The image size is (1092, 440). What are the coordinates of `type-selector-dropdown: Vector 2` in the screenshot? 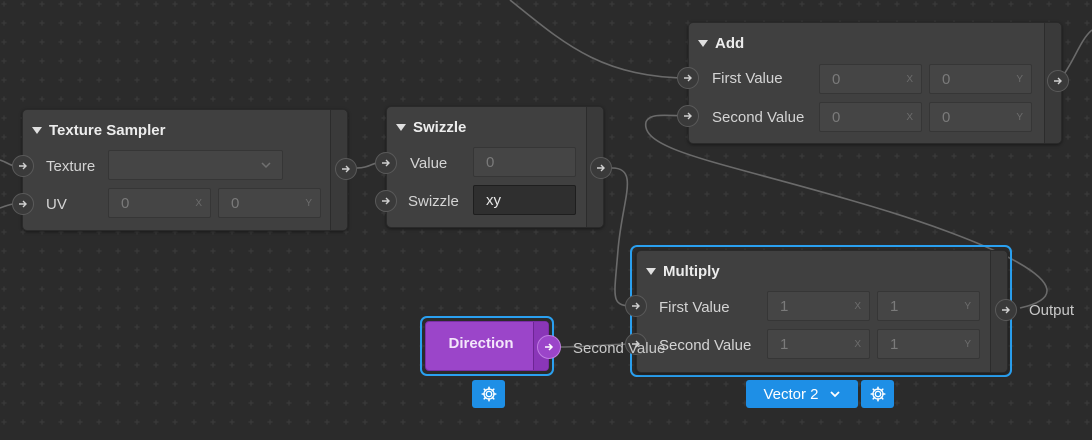 It's located at (802, 394).